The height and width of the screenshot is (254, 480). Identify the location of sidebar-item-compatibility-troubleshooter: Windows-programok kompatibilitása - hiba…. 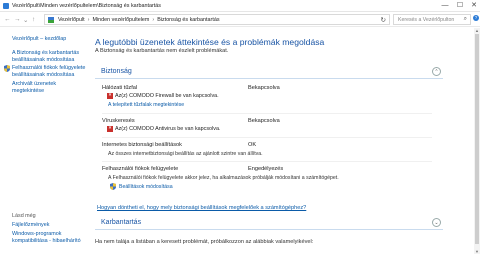
(49, 237).